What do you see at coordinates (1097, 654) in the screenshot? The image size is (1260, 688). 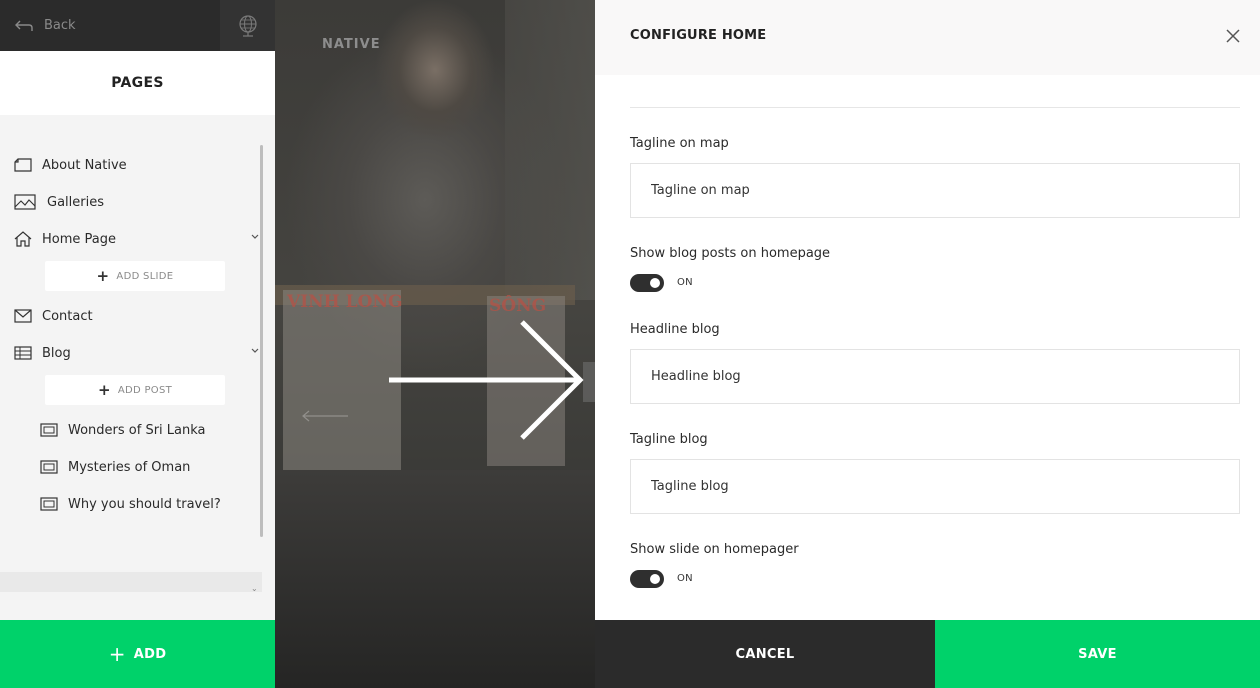 I see `save-button: SAVE` at bounding box center [1097, 654].